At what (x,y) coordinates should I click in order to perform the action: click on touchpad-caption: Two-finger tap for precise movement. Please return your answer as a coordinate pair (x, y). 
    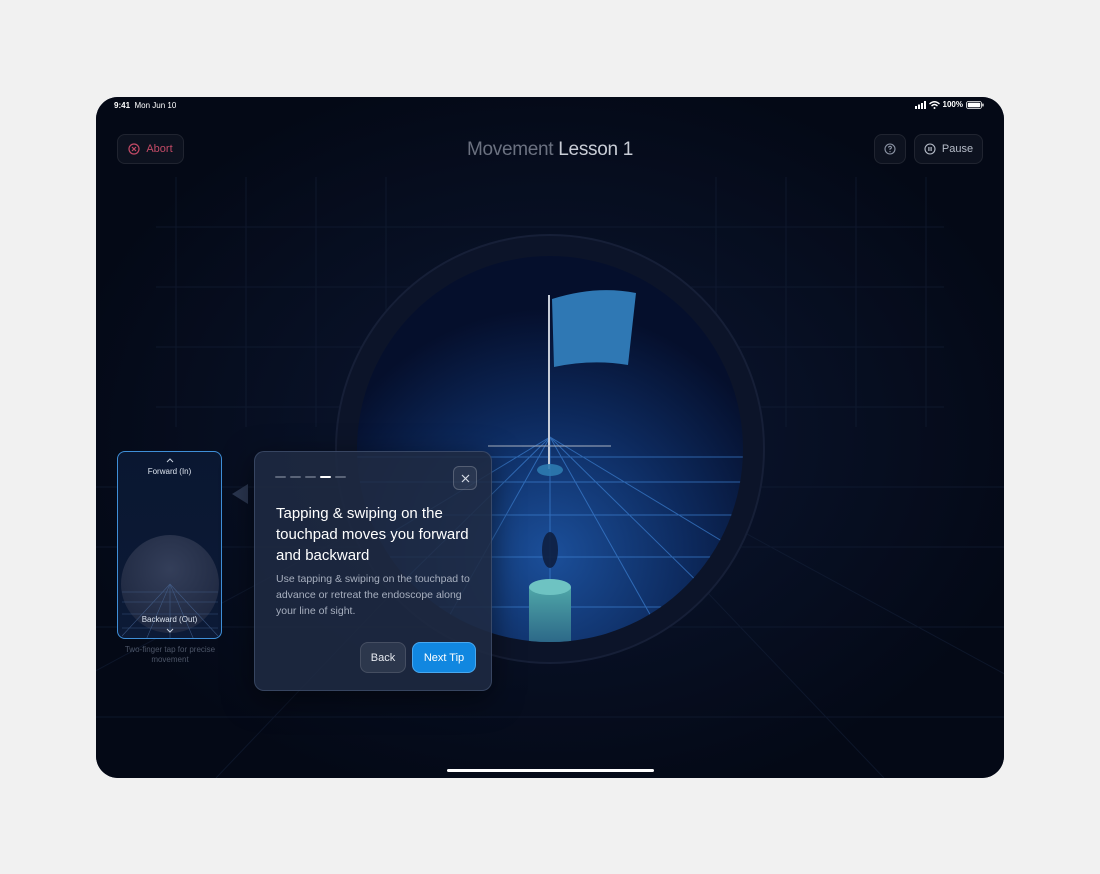
    Looking at the image, I should click on (170, 654).